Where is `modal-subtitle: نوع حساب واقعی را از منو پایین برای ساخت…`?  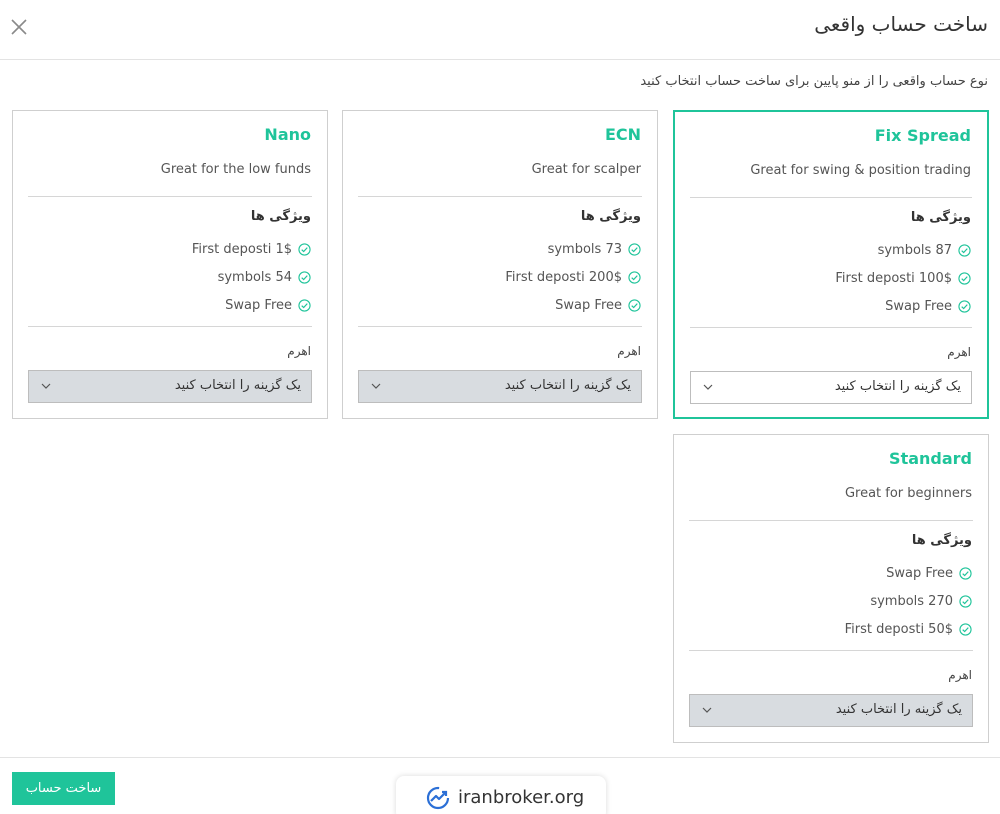 modal-subtitle: نوع حساب واقعی را از منو پایین برای ساخت… is located at coordinates (814, 81).